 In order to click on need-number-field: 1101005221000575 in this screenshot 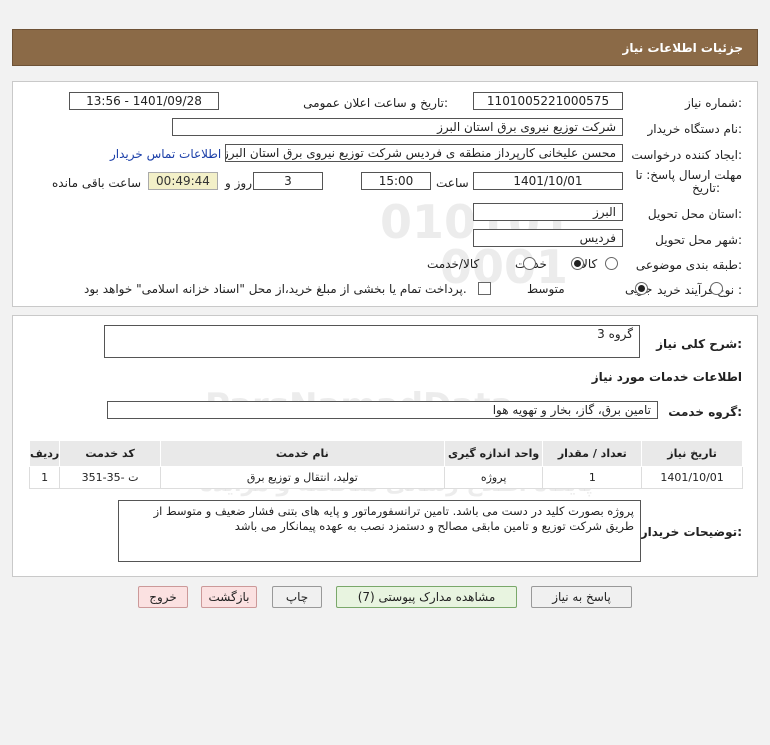, I will do `click(548, 101)`.